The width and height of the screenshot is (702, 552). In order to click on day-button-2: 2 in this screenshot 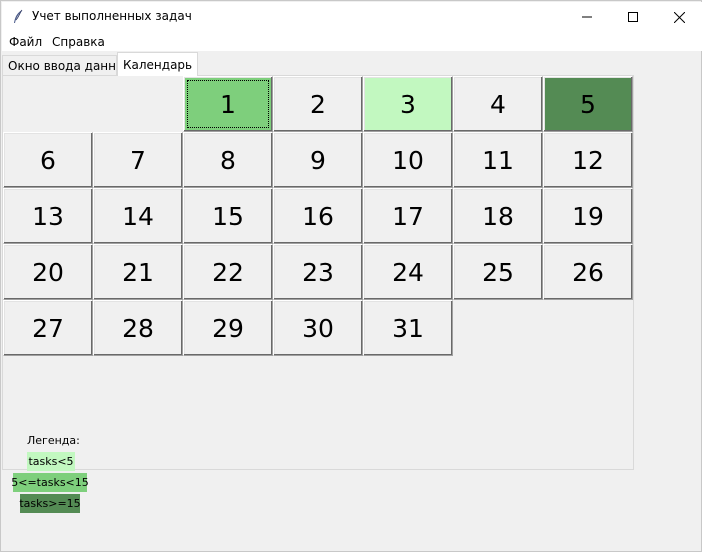, I will do `click(318, 104)`.